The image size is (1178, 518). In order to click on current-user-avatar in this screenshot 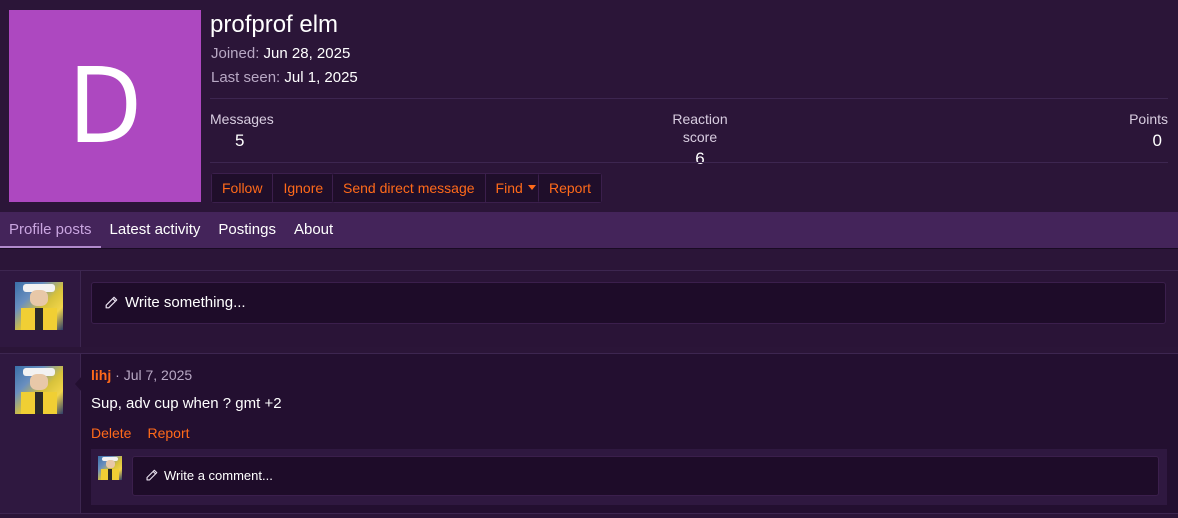, I will do `click(39, 306)`.